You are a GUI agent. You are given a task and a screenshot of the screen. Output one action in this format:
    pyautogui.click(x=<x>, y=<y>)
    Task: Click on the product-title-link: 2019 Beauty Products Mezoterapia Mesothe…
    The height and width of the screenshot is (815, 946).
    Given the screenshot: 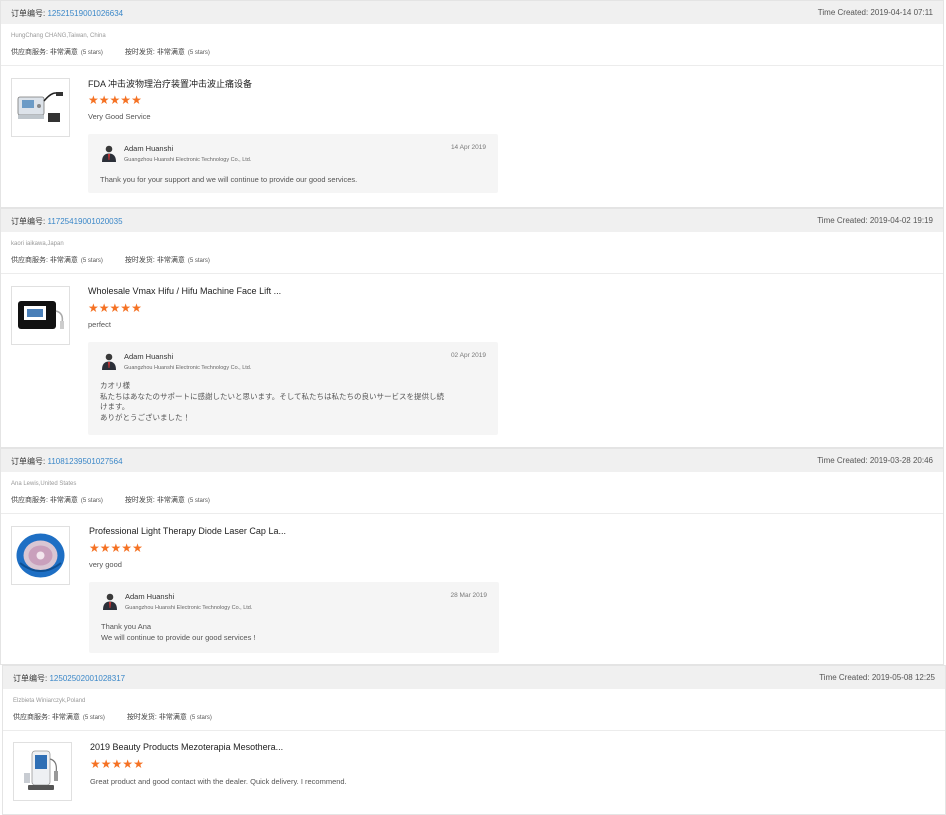 What is the action you would take?
    pyautogui.click(x=186, y=747)
    